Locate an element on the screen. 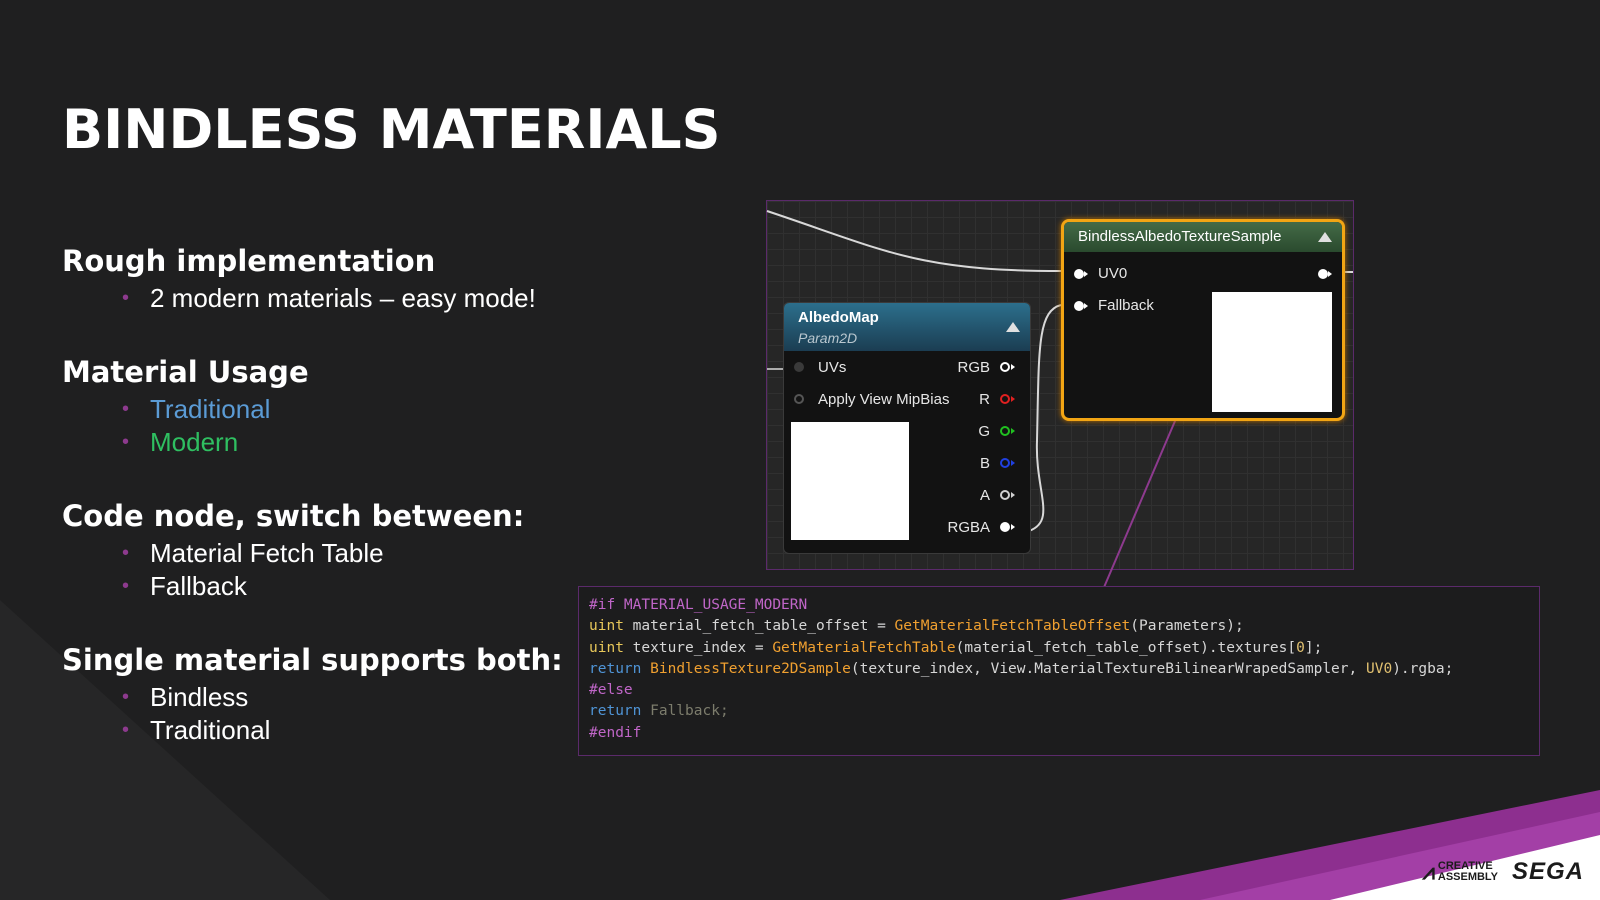 The image size is (1600, 900). code-line: #endif is located at coordinates (1059, 733).